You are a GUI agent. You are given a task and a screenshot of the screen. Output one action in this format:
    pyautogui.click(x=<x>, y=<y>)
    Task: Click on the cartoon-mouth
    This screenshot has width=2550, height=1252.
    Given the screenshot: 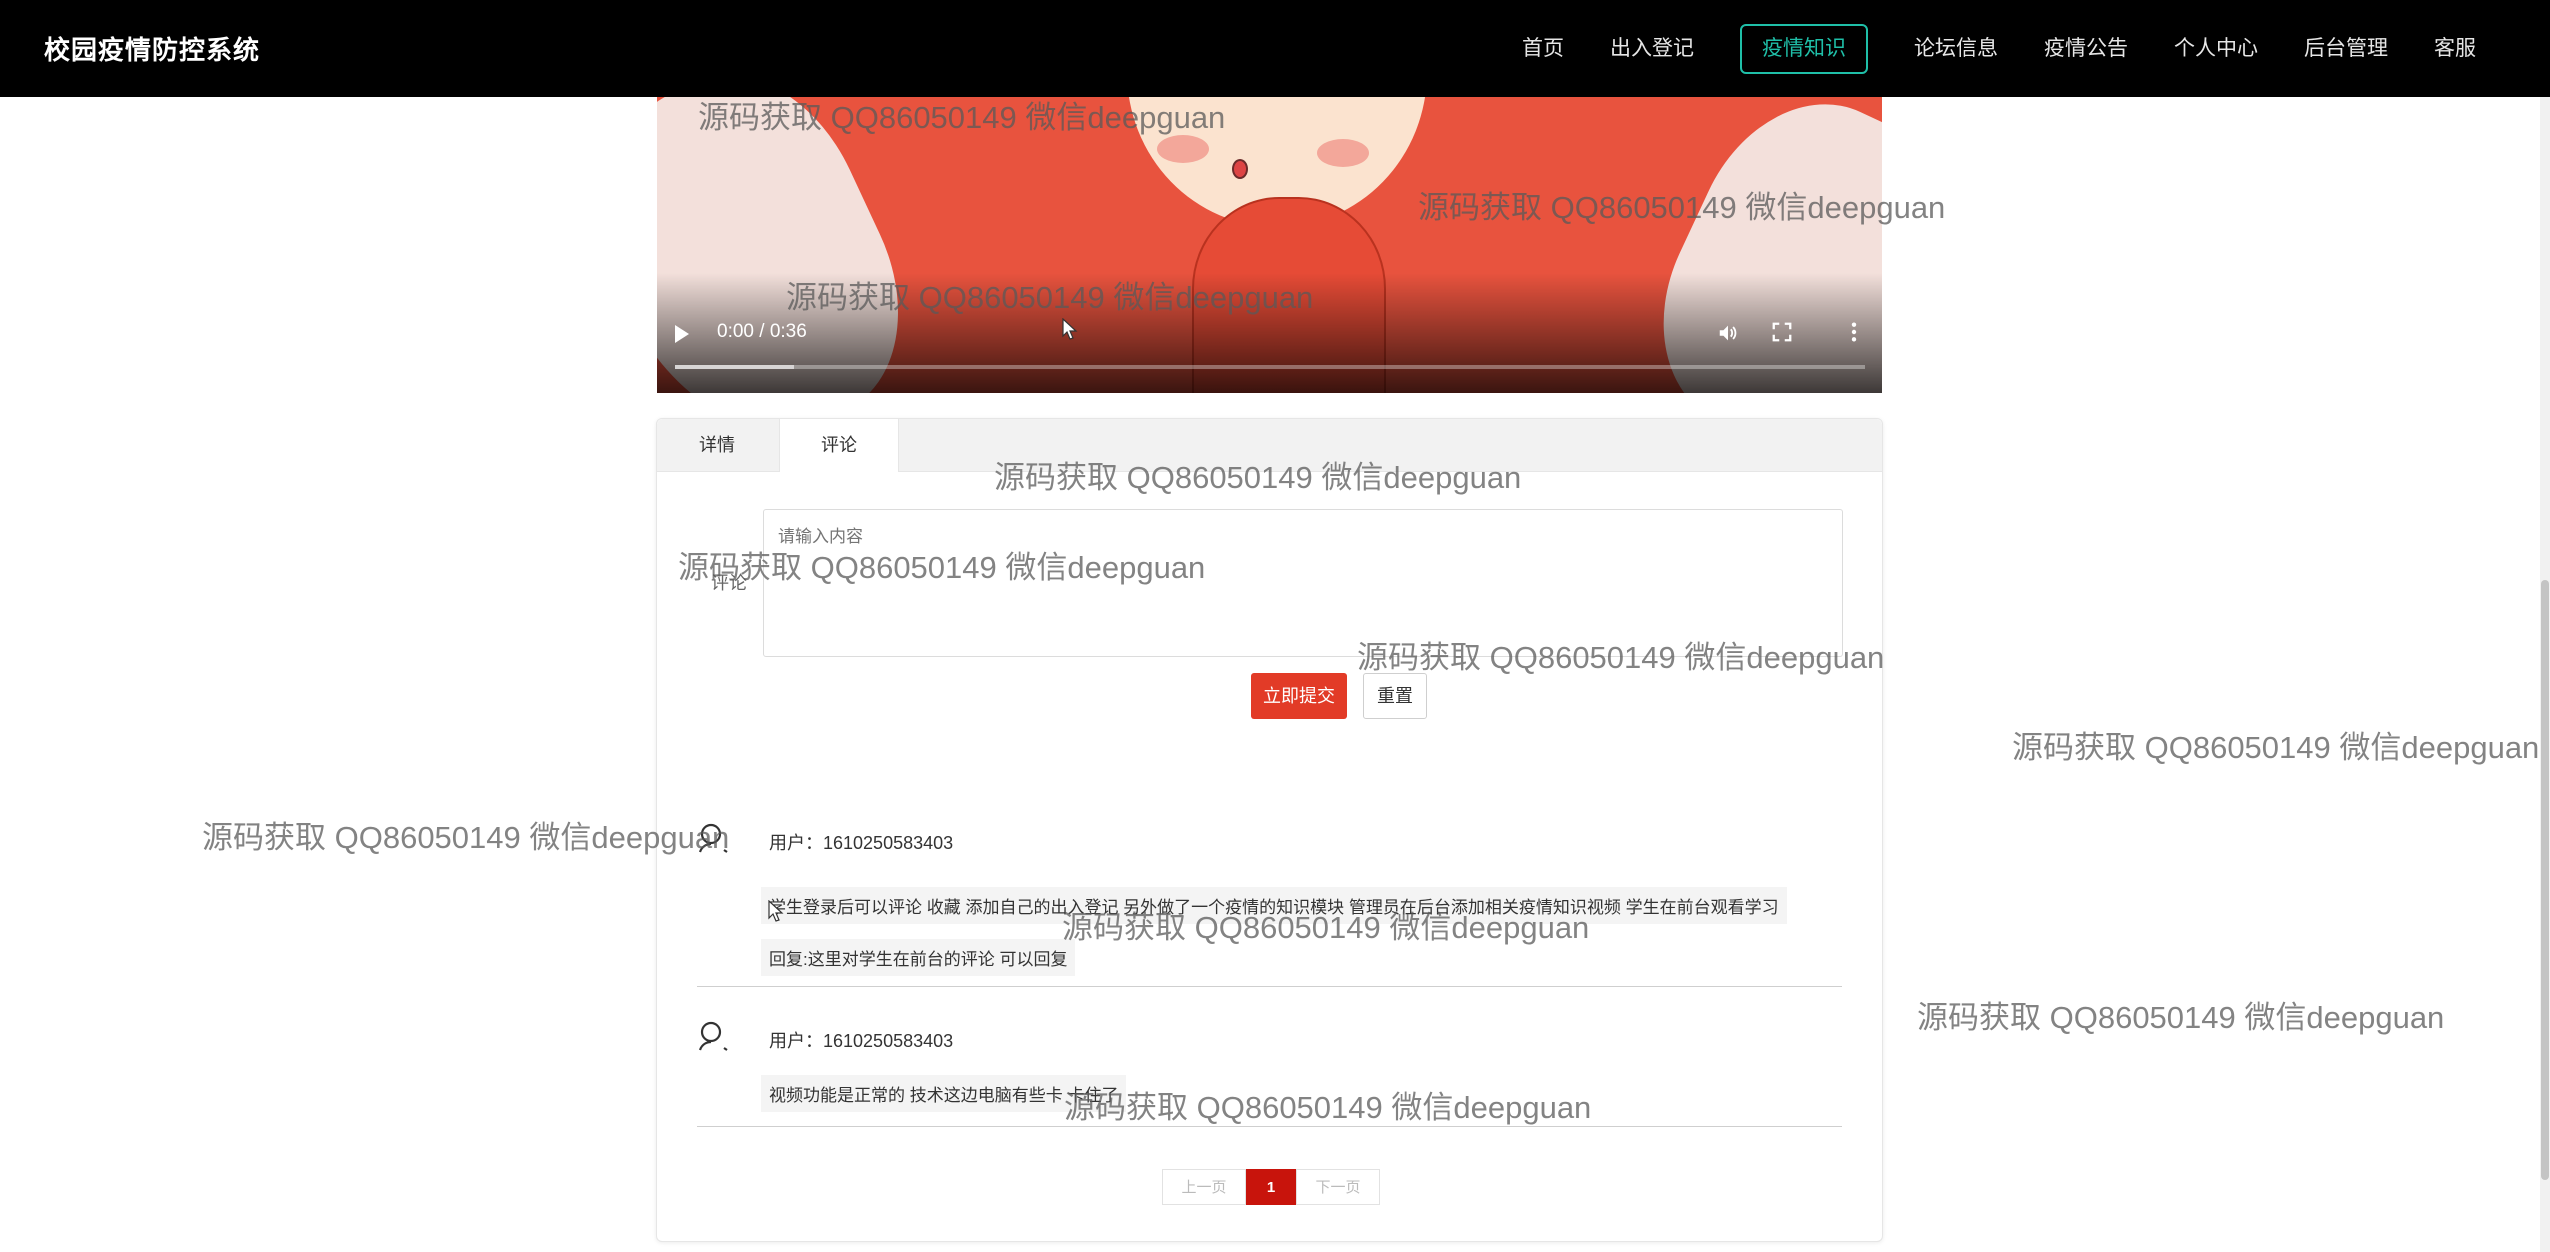 What is the action you would take?
    pyautogui.click(x=1240, y=169)
    